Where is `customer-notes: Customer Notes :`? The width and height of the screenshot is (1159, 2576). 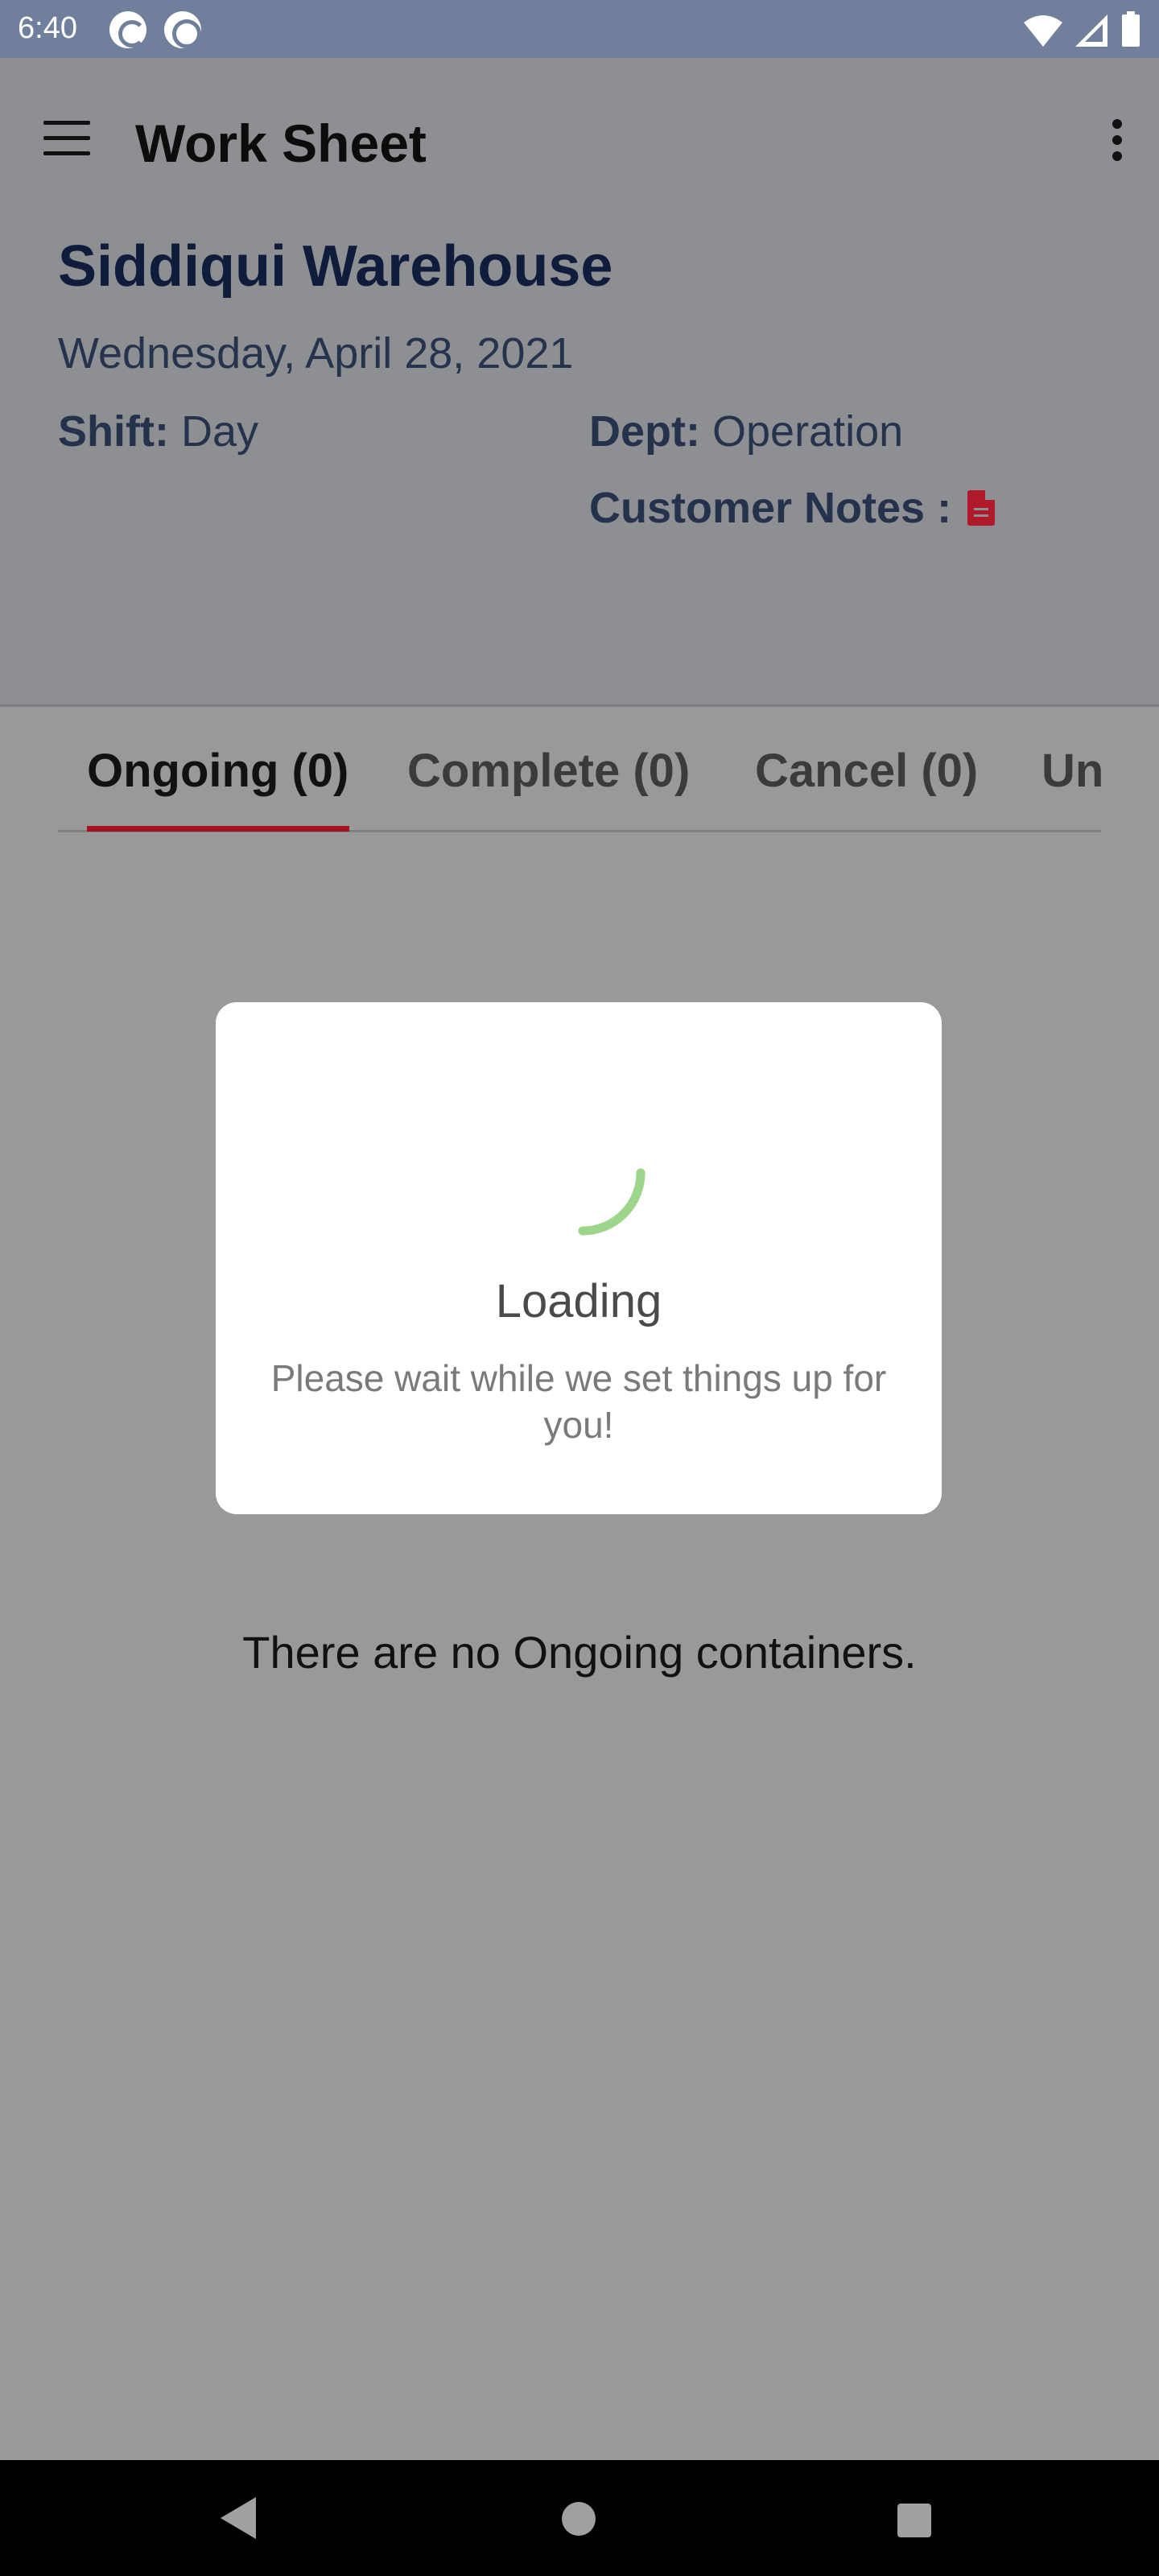
customer-notes: Customer Notes : is located at coordinates (792, 508).